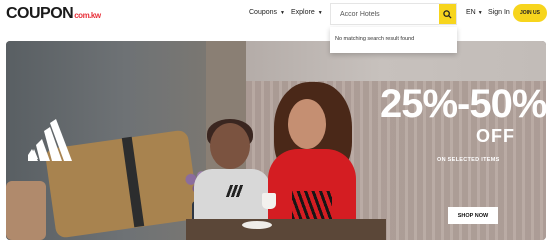  I want to click on discount-headline: 25%-50%, so click(463, 104).